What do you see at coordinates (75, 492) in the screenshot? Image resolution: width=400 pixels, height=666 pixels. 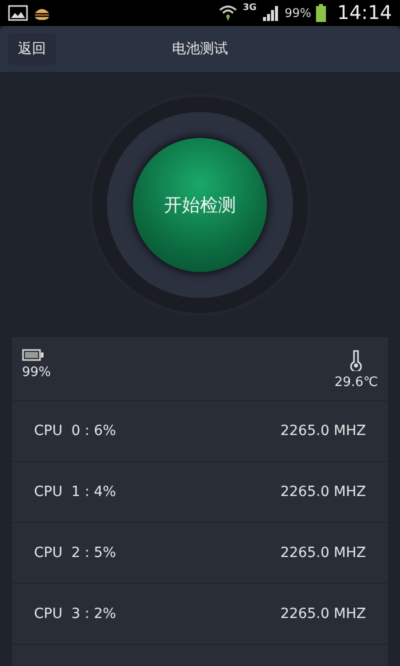 I see `cpu-usage: CPU 1 : 4%` at bounding box center [75, 492].